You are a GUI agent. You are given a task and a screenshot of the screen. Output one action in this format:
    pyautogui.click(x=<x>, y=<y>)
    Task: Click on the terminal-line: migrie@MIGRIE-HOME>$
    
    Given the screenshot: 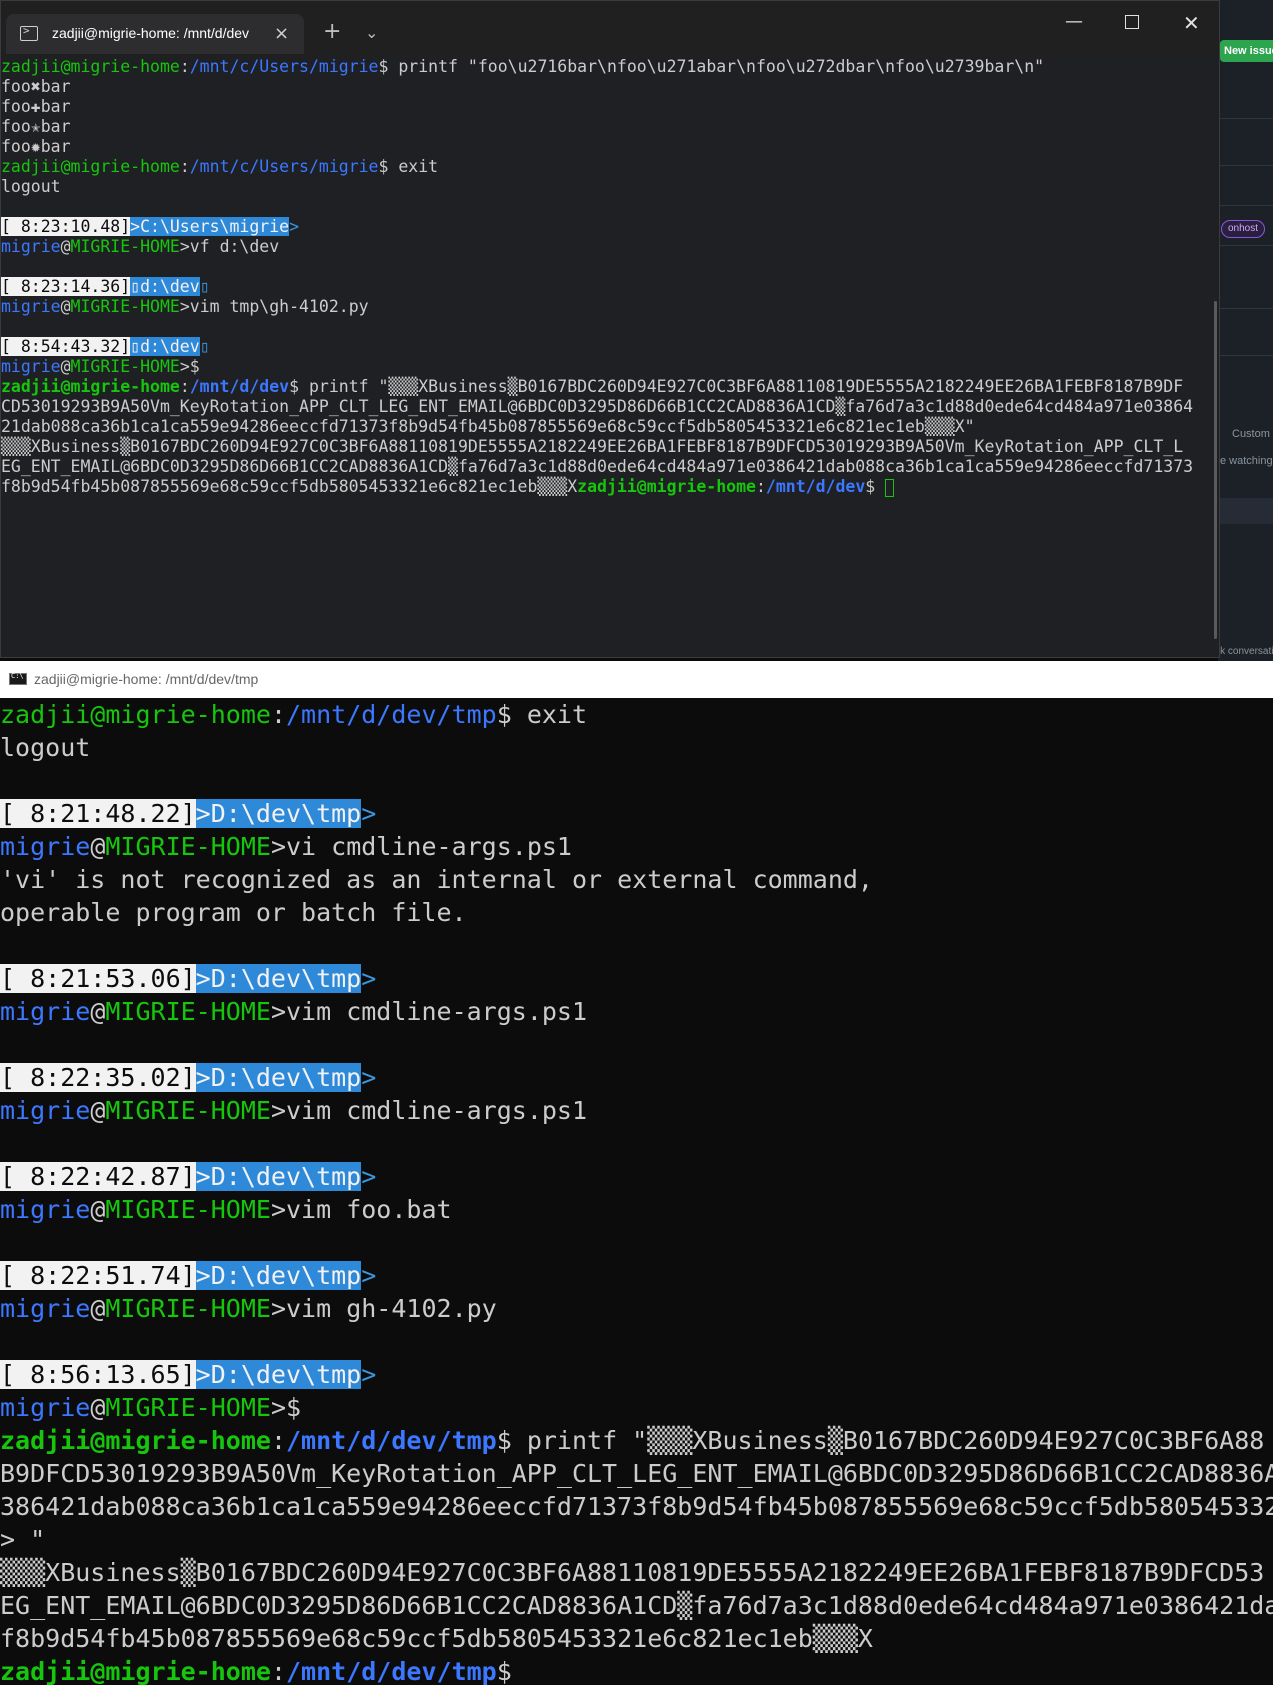 What is the action you would take?
    pyautogui.click(x=636, y=1407)
    